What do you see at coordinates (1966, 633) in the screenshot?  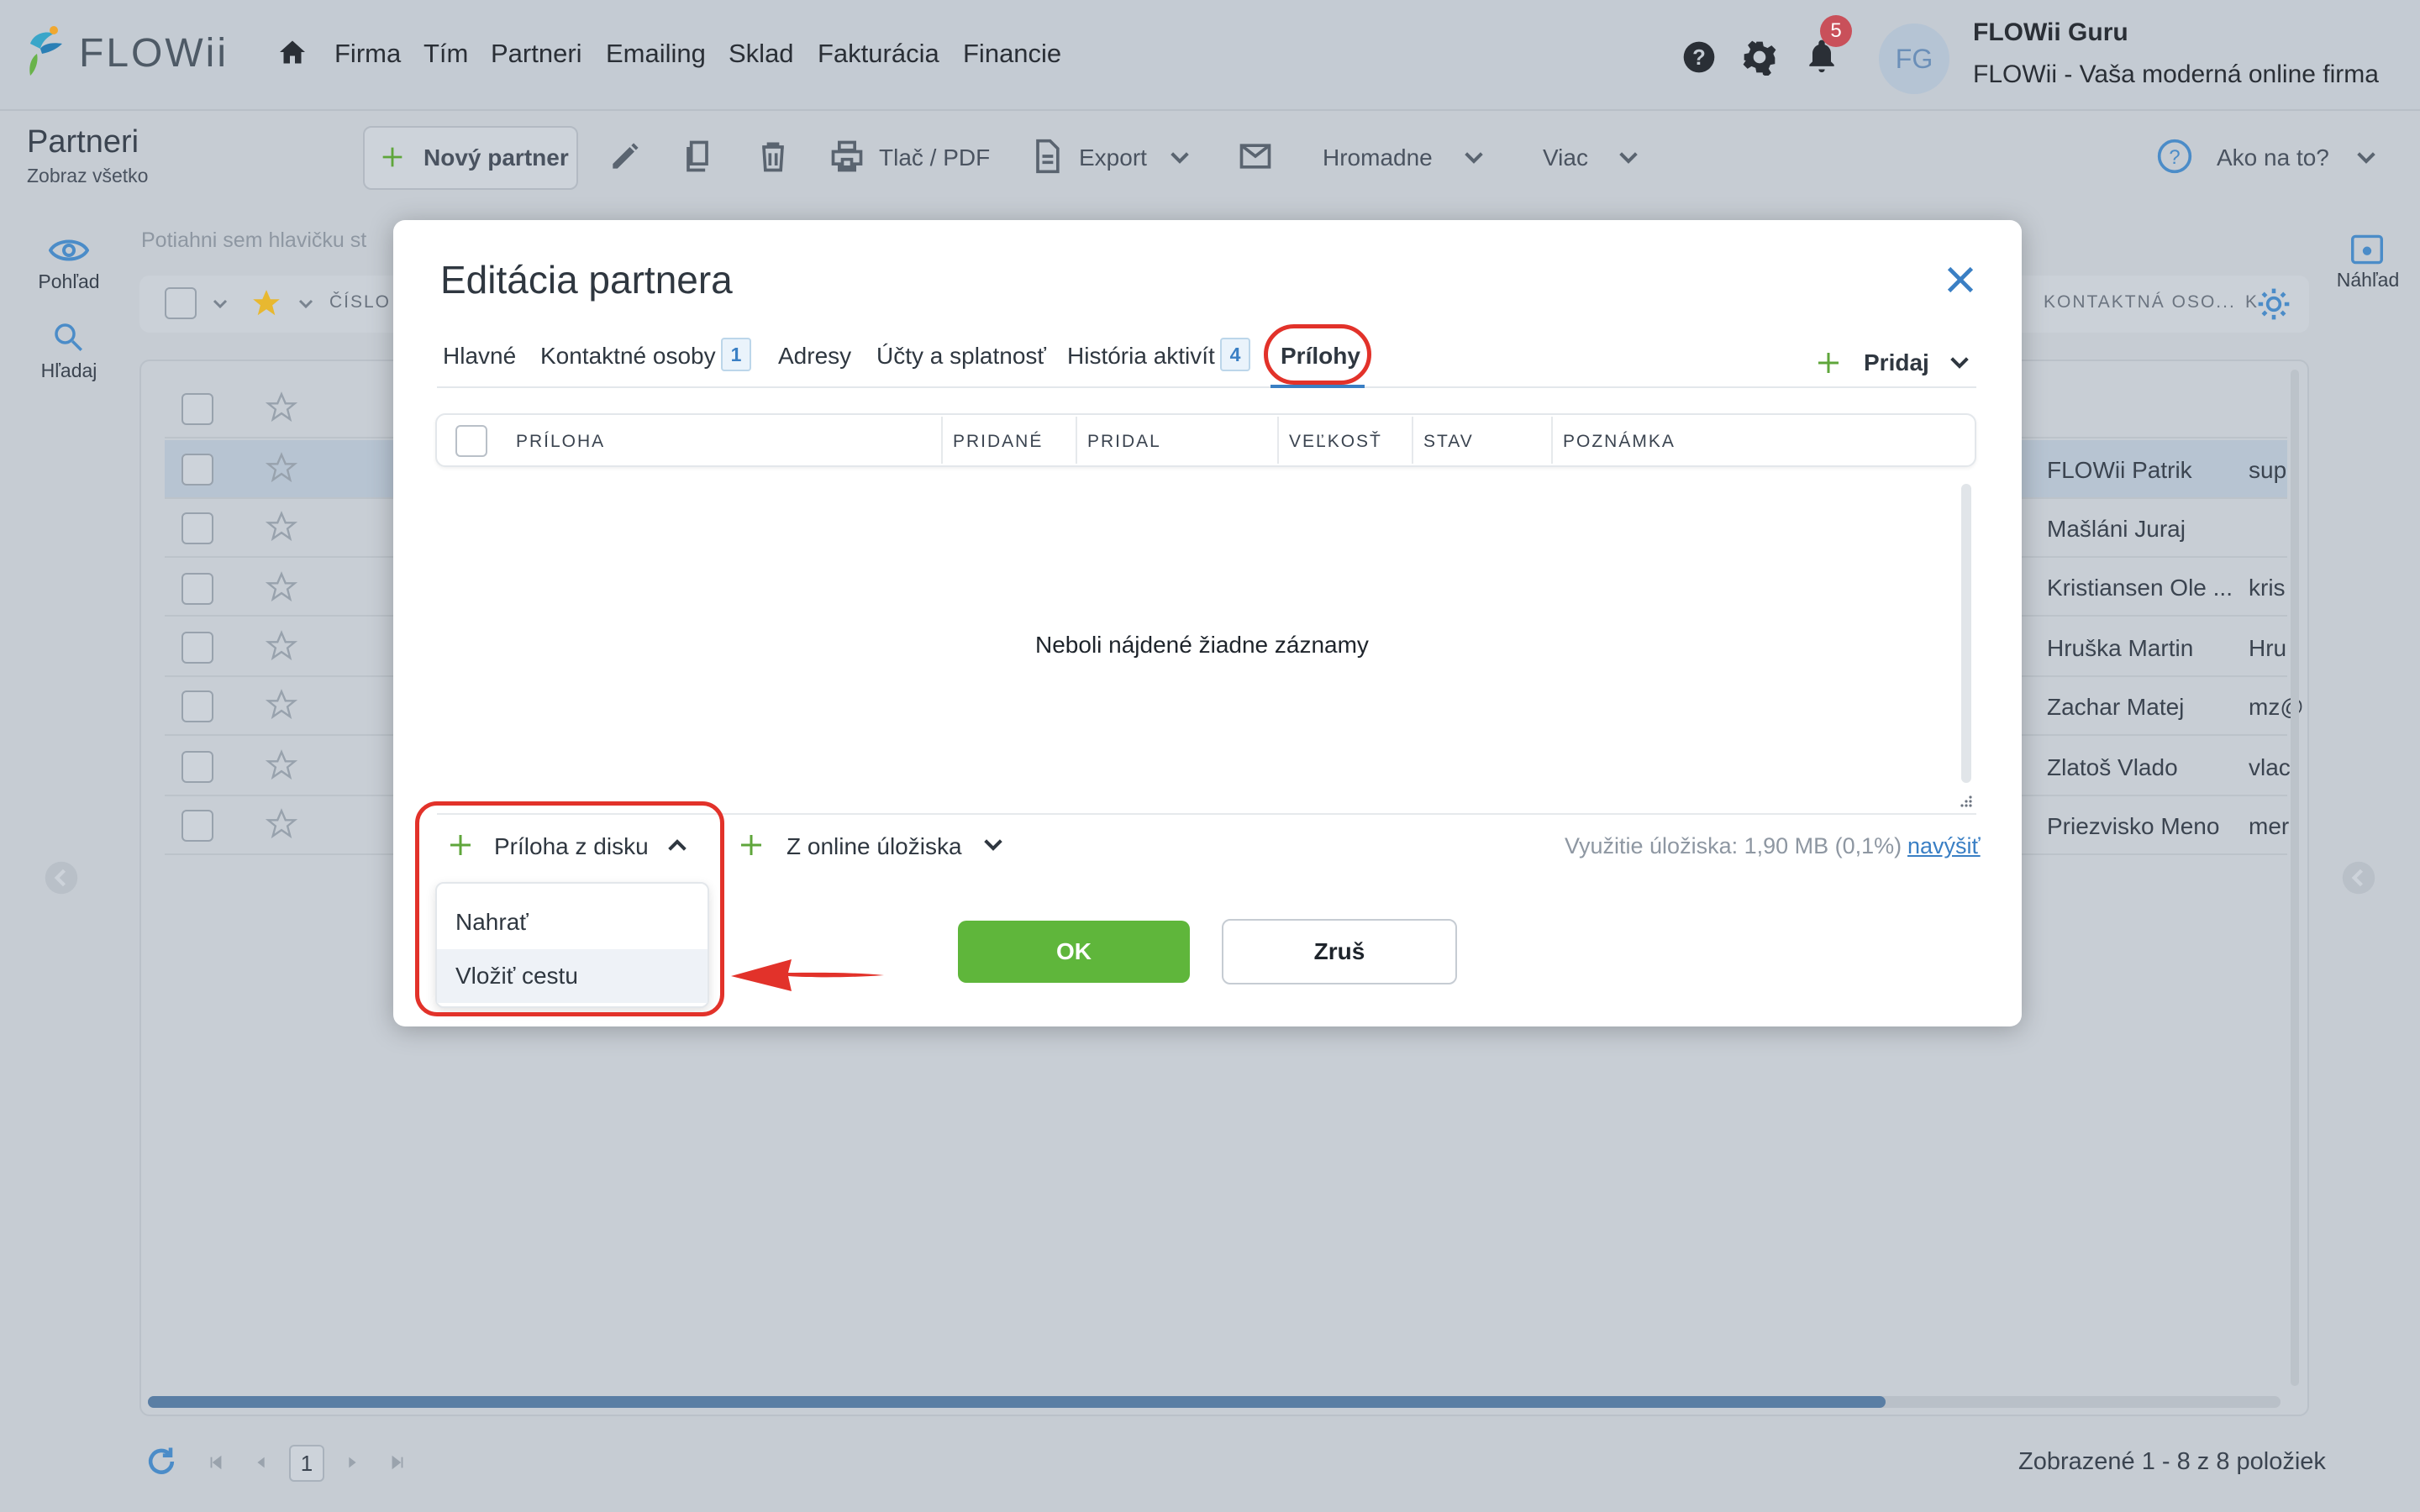 I see `attachments-vertical-scrollbar` at bounding box center [1966, 633].